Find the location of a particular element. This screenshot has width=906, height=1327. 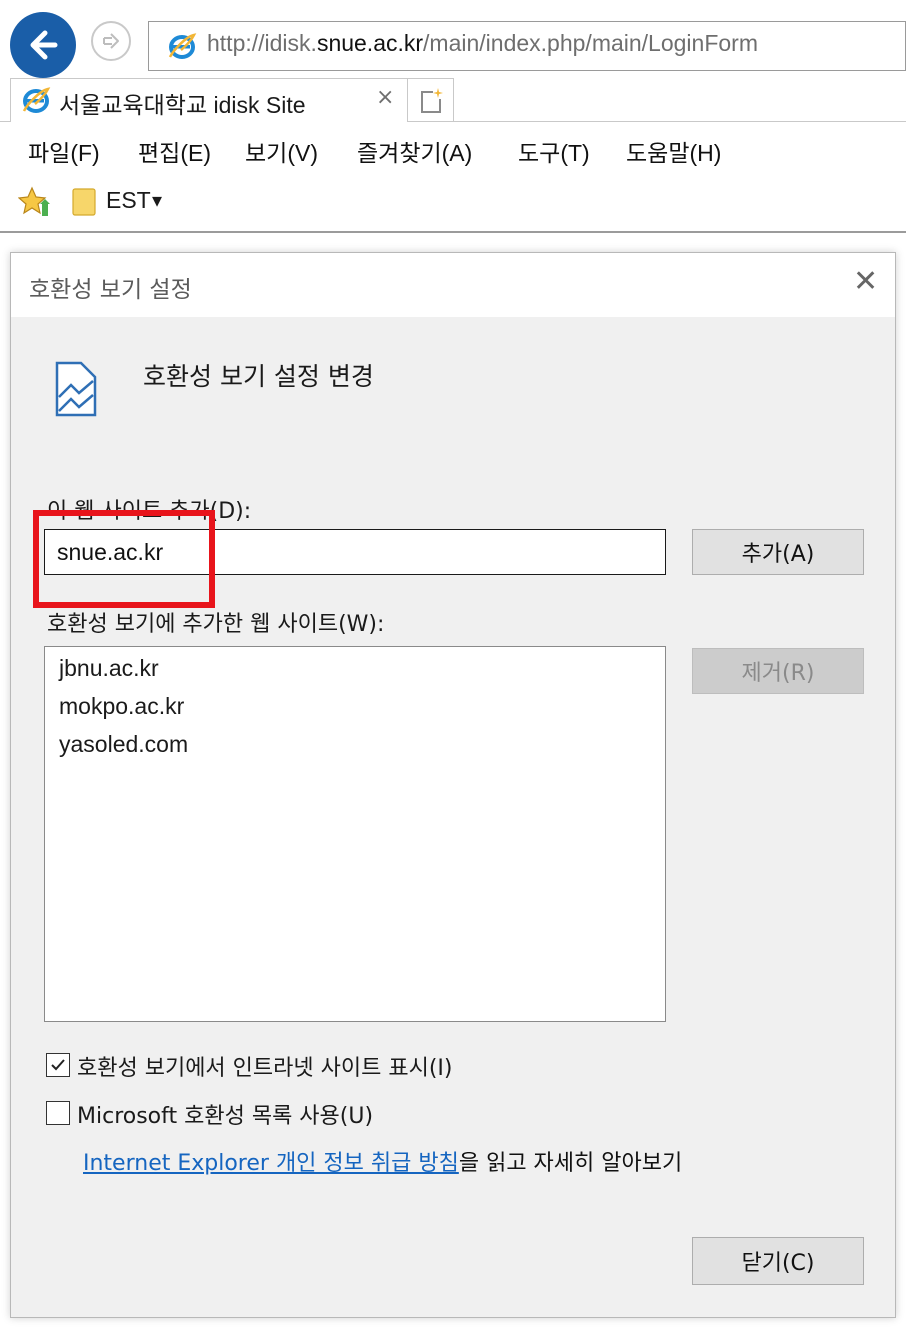

tab-title: 서울교육대학교 idisk Site is located at coordinates (182, 105).